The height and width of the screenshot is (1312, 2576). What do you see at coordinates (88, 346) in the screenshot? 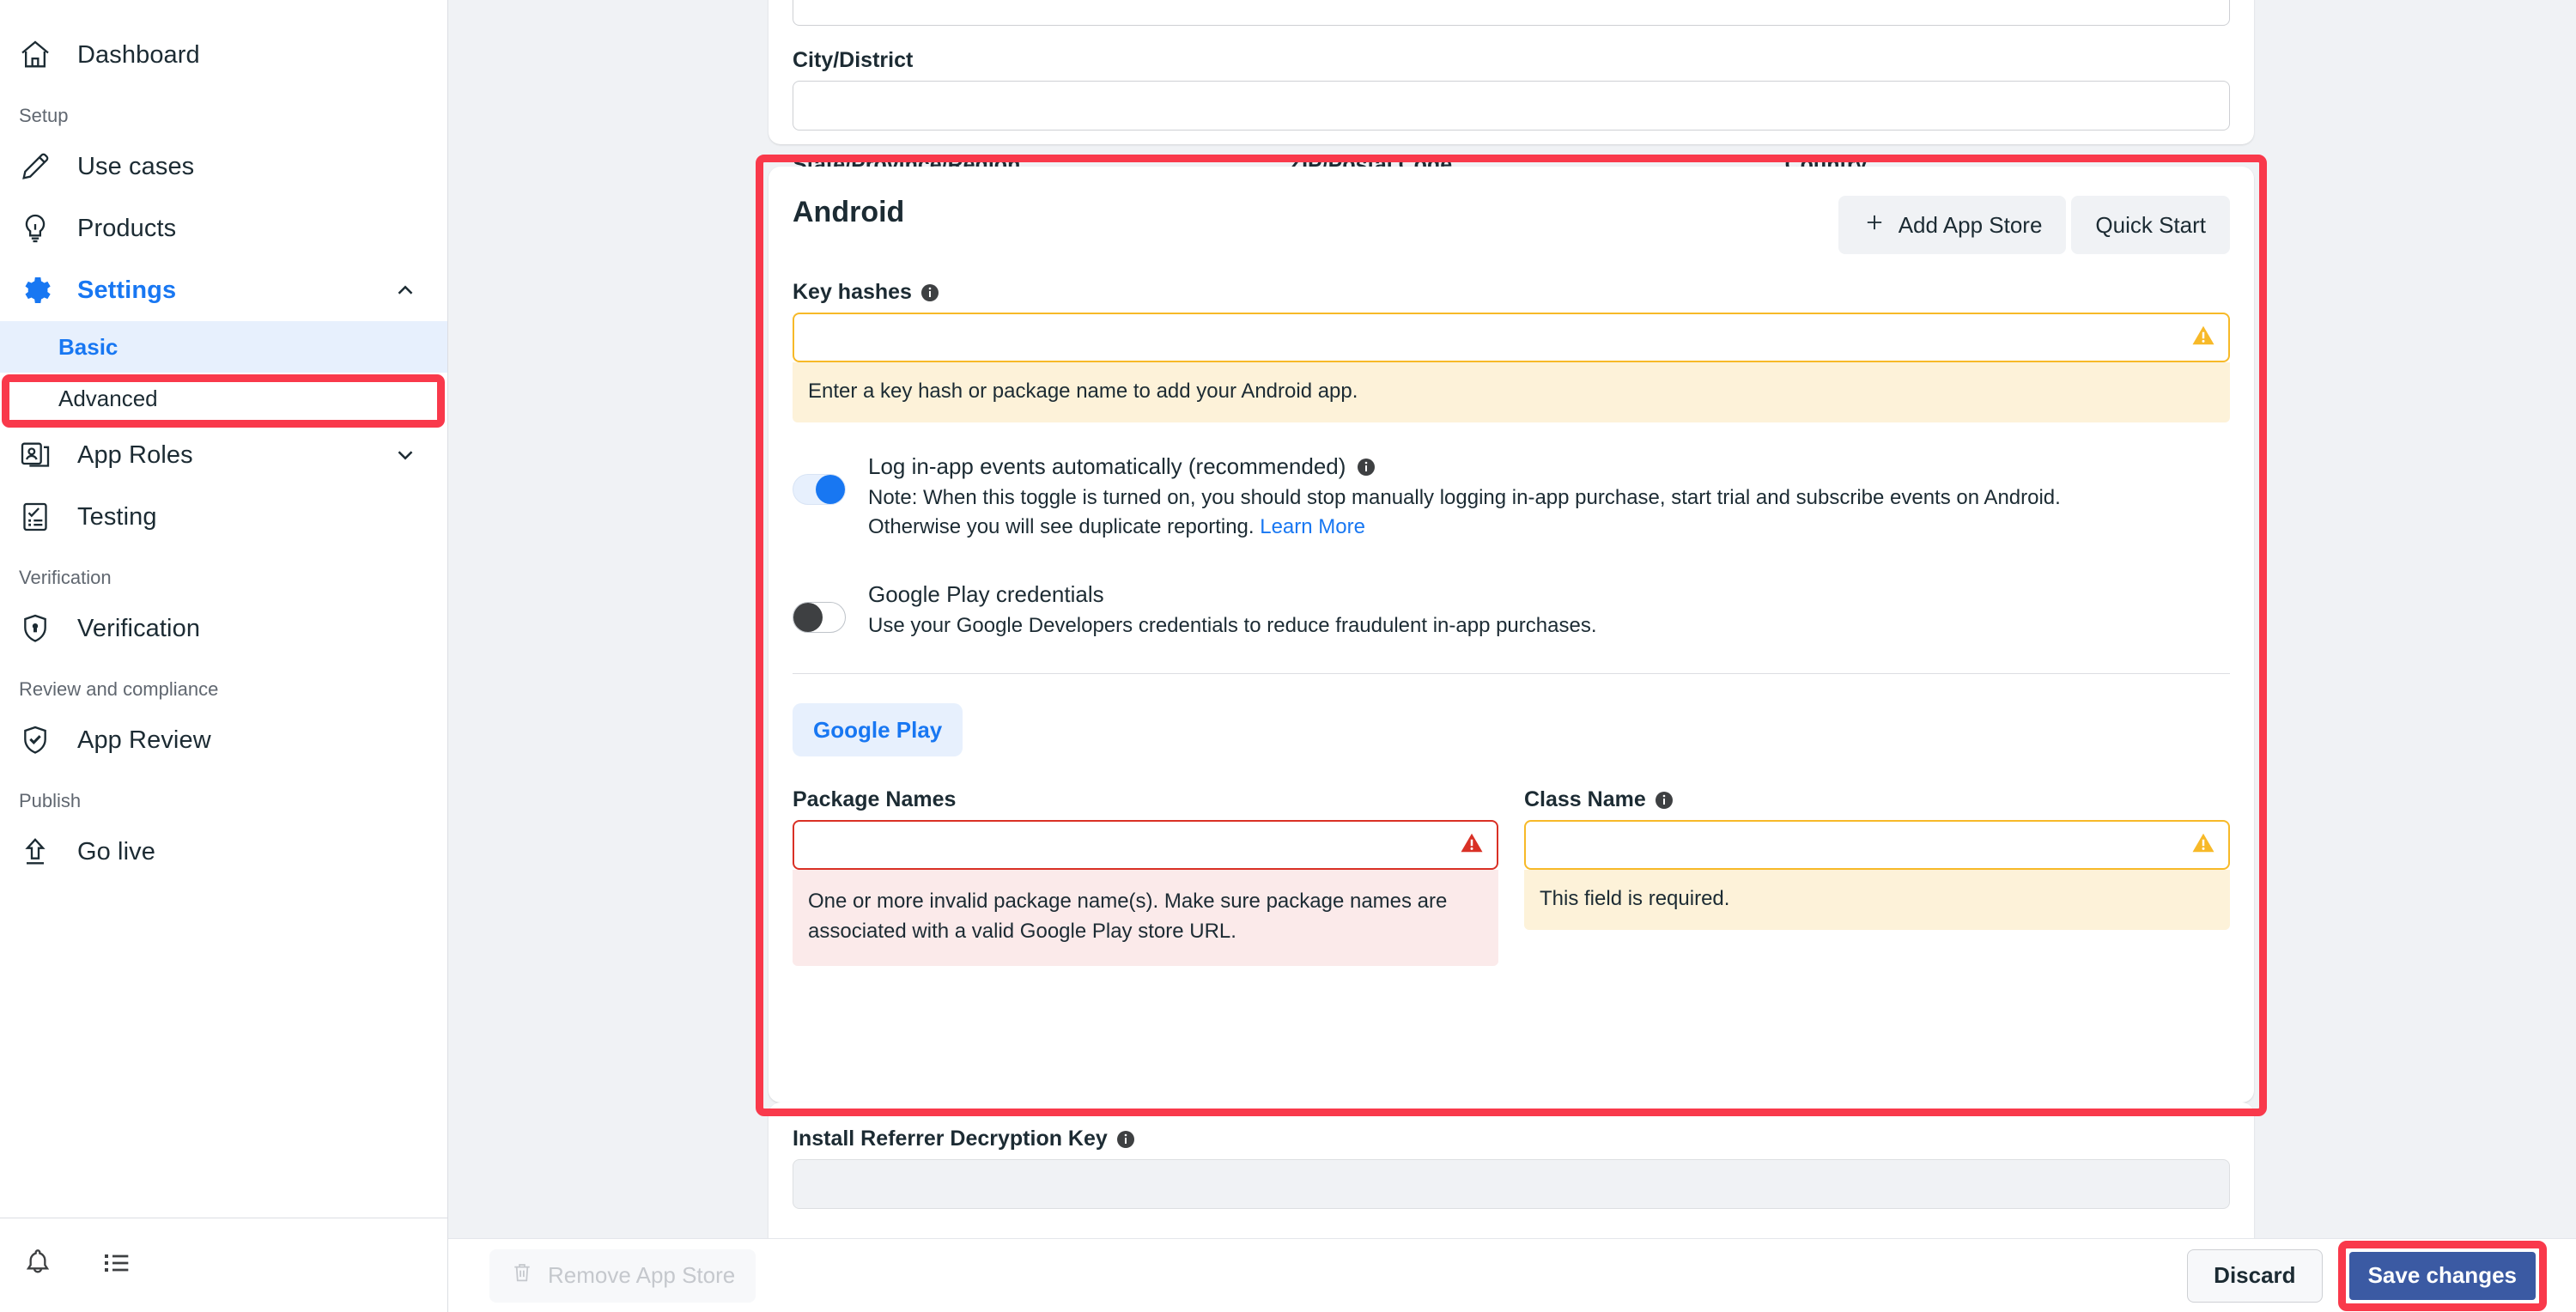
I see `sidebar-subitem-label: Basic` at bounding box center [88, 346].